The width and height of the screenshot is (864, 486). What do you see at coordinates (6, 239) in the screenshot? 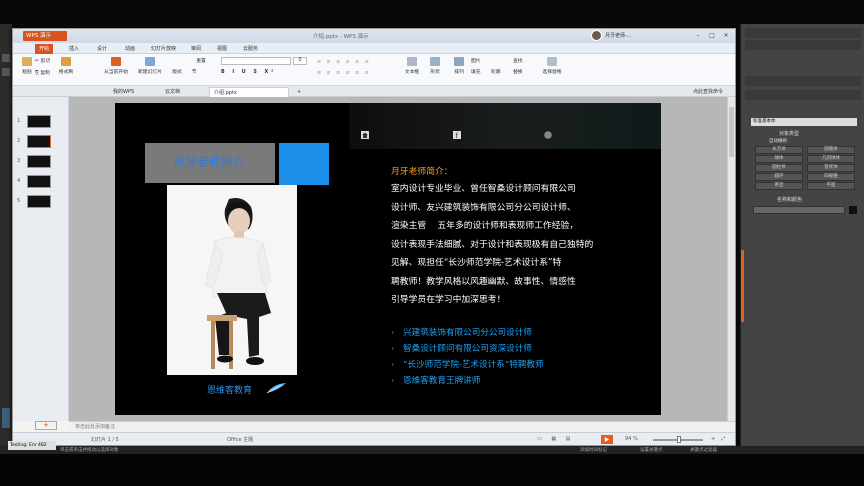
I see `desktop-left-toolbar` at bounding box center [6, 239].